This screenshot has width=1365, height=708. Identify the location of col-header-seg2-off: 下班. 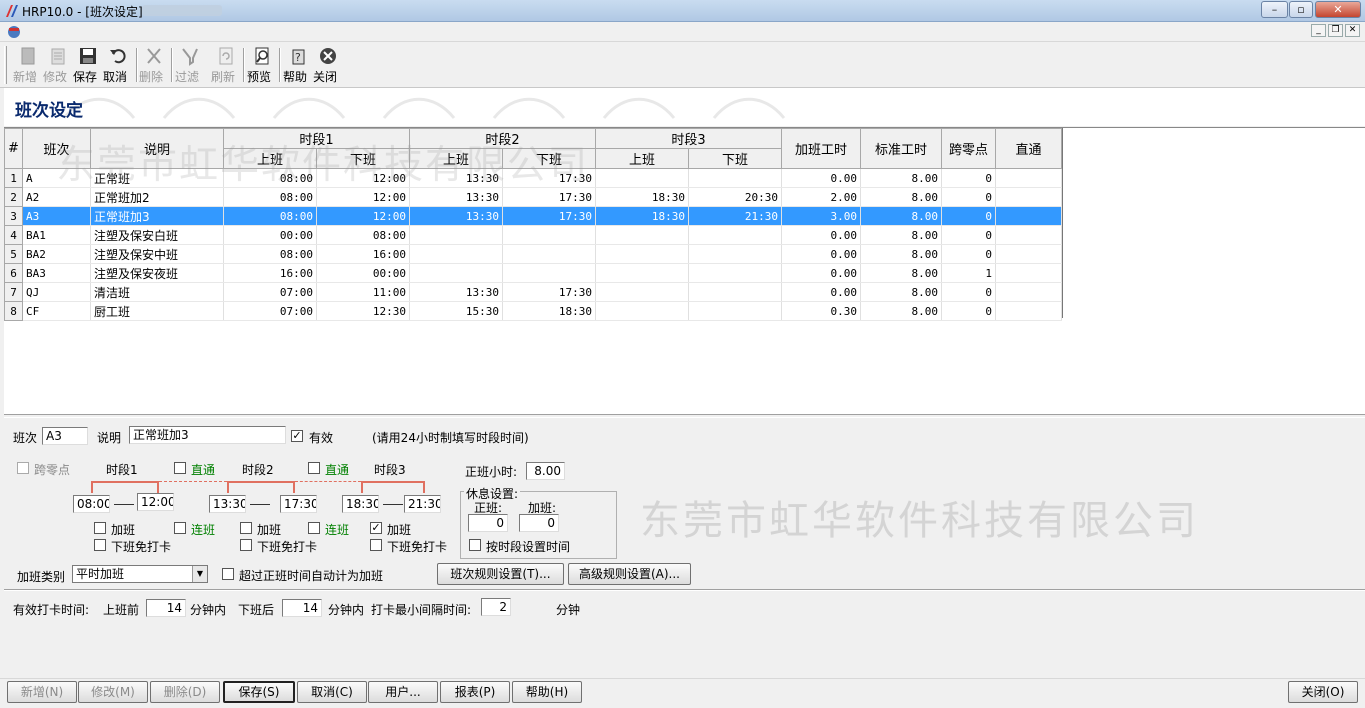
(549, 158).